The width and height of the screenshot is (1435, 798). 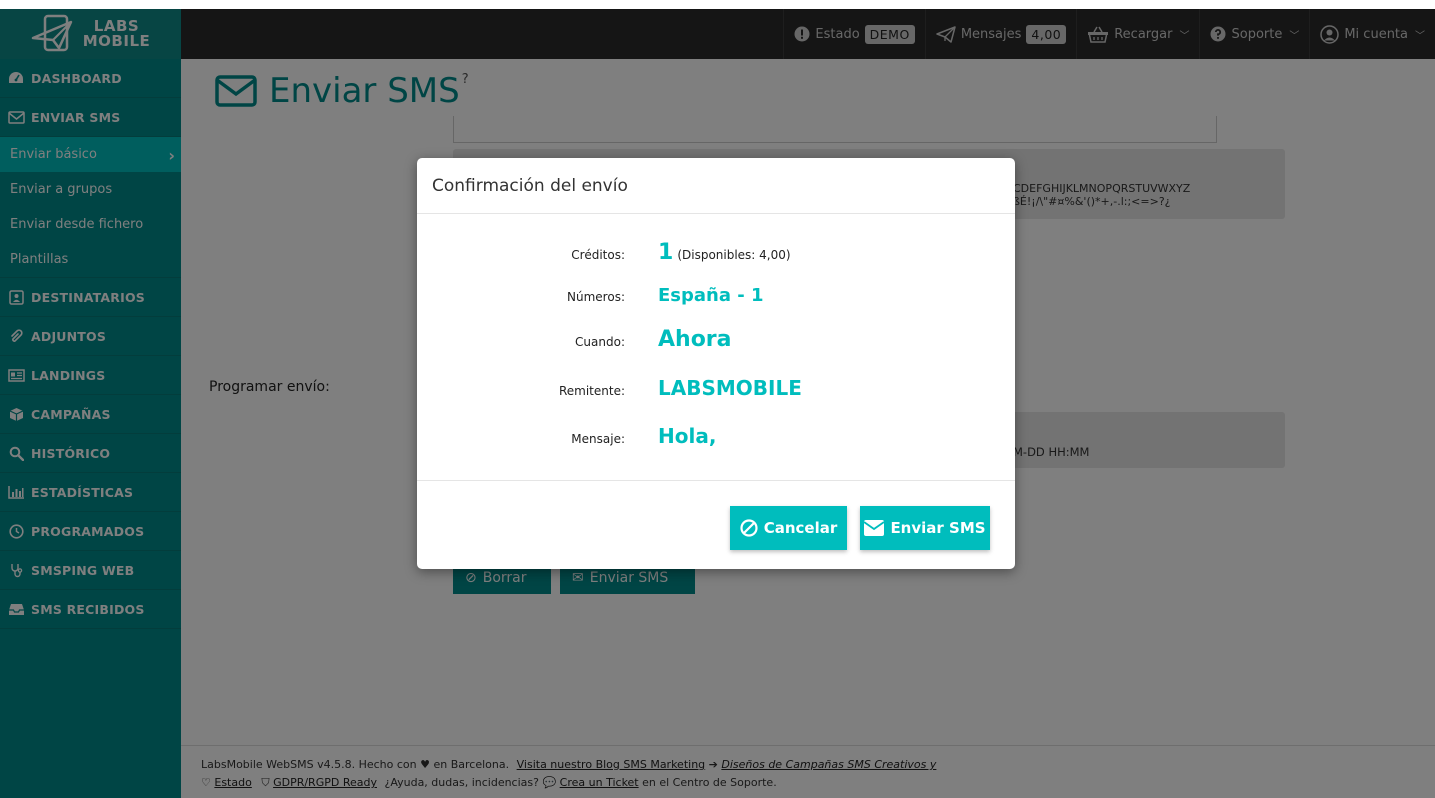 What do you see at coordinates (596, 297) in the screenshot?
I see `numeros-label: Números:` at bounding box center [596, 297].